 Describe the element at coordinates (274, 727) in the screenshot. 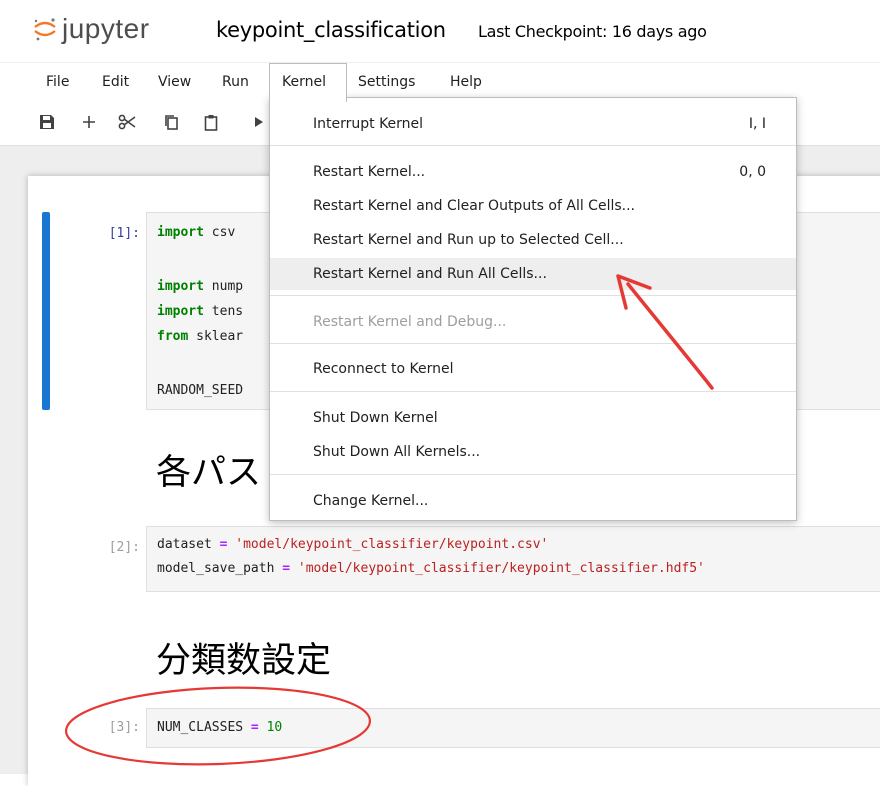

I see `code-number: 10` at that location.